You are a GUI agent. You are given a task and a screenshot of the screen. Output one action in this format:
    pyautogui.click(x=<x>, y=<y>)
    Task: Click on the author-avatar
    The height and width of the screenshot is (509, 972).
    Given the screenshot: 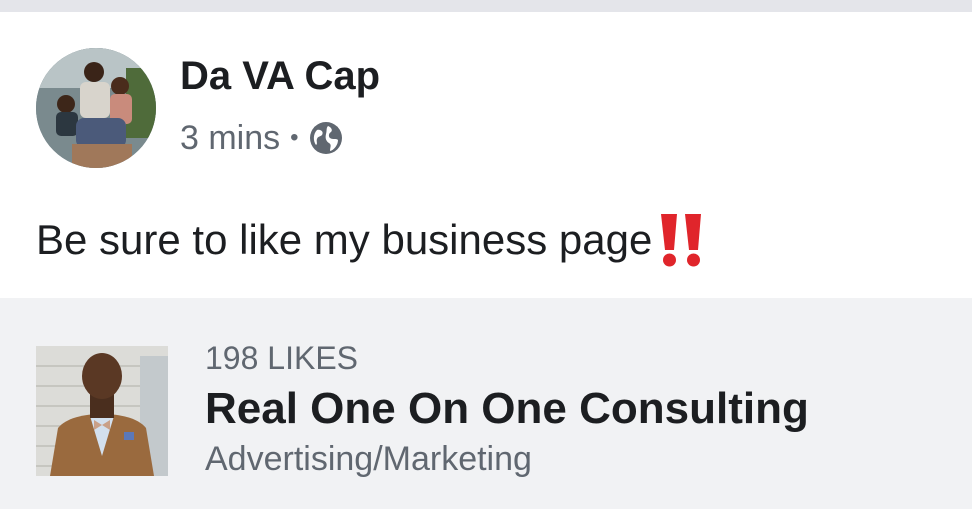 What is the action you would take?
    pyautogui.click(x=96, y=108)
    